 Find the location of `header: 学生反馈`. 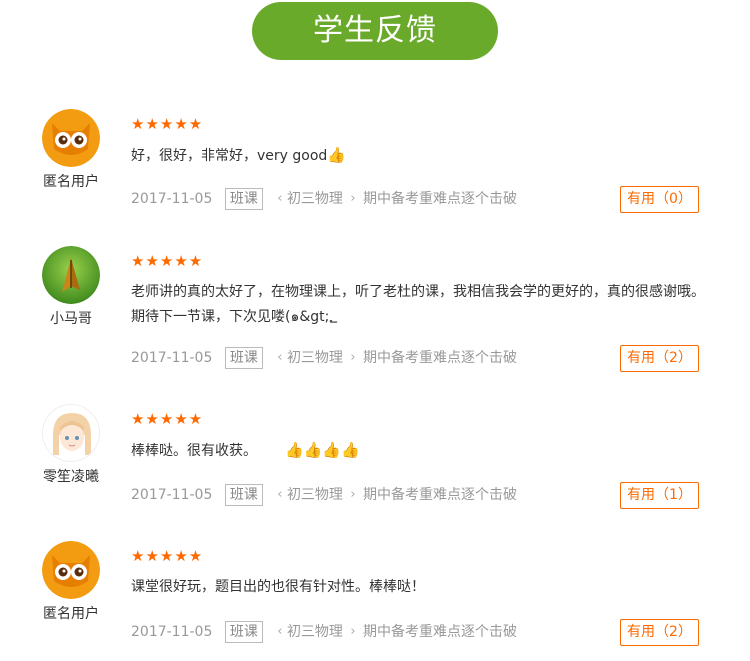

header: 学生反馈 is located at coordinates (375, 35).